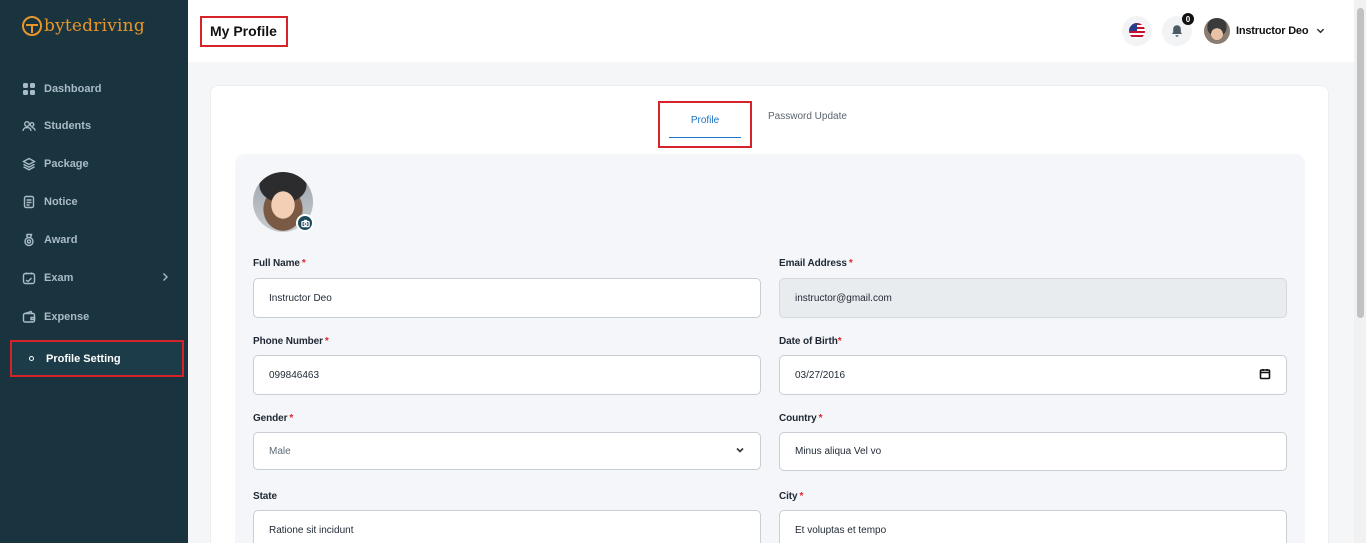 The image size is (1366, 543). I want to click on sidebar-item-label: Package, so click(66, 164).